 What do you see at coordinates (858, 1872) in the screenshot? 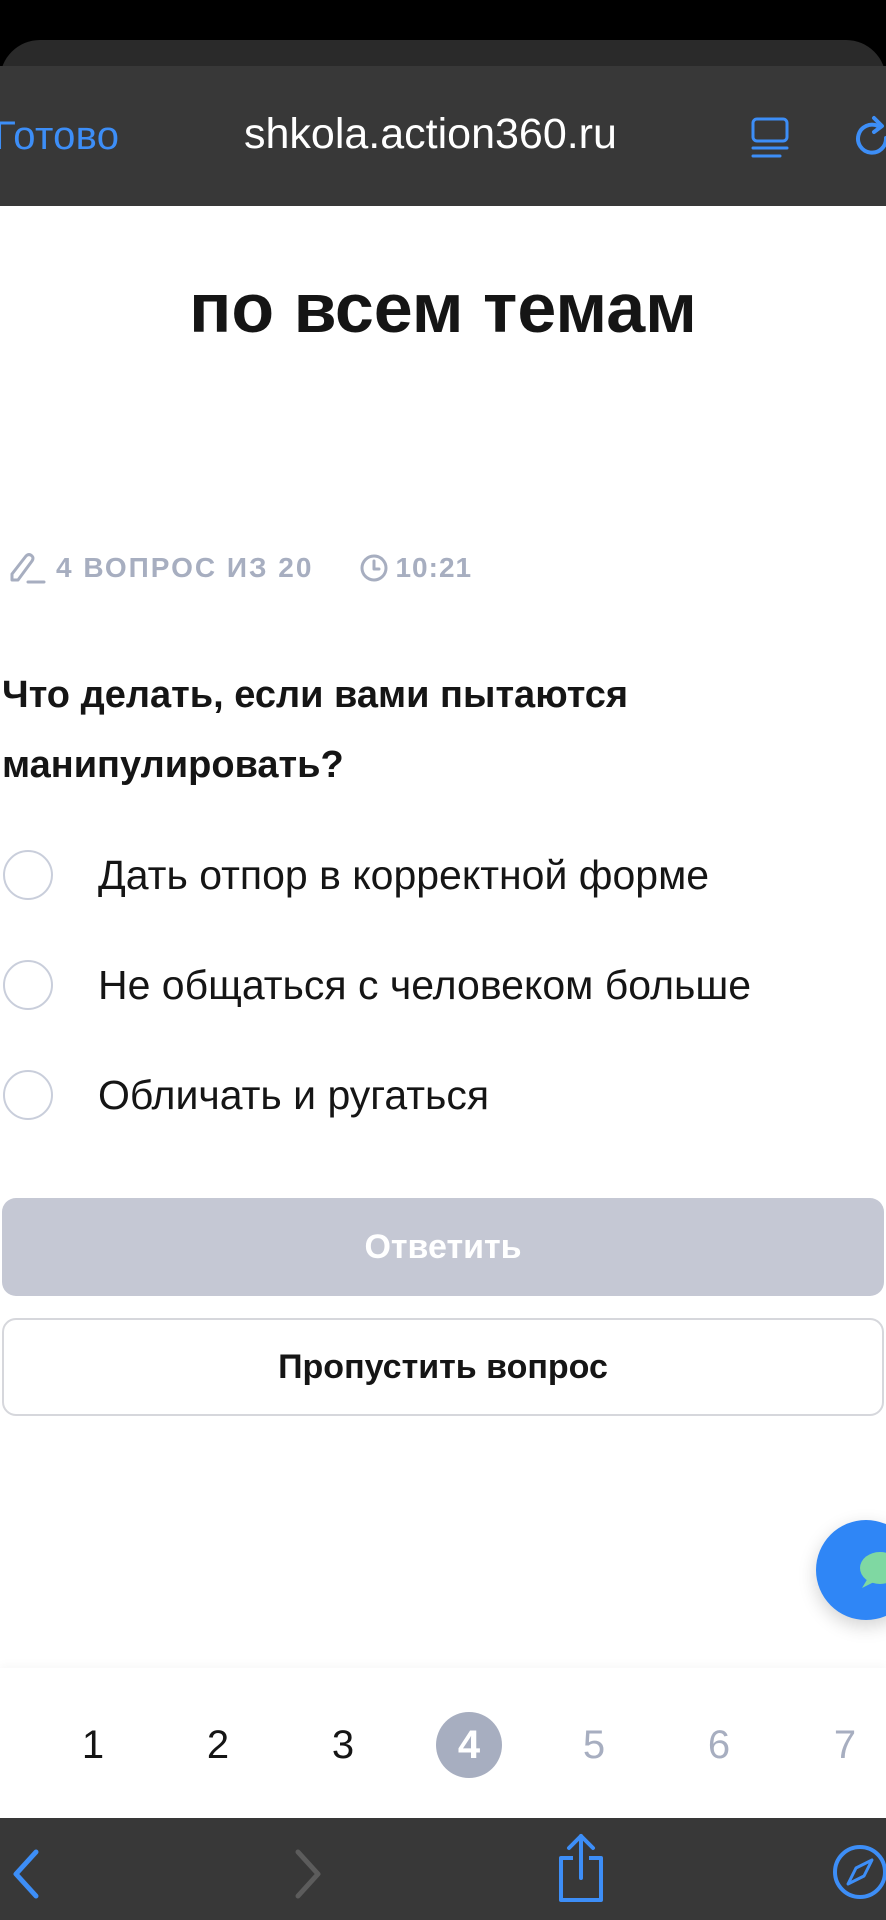
I see `compass-icon` at bounding box center [858, 1872].